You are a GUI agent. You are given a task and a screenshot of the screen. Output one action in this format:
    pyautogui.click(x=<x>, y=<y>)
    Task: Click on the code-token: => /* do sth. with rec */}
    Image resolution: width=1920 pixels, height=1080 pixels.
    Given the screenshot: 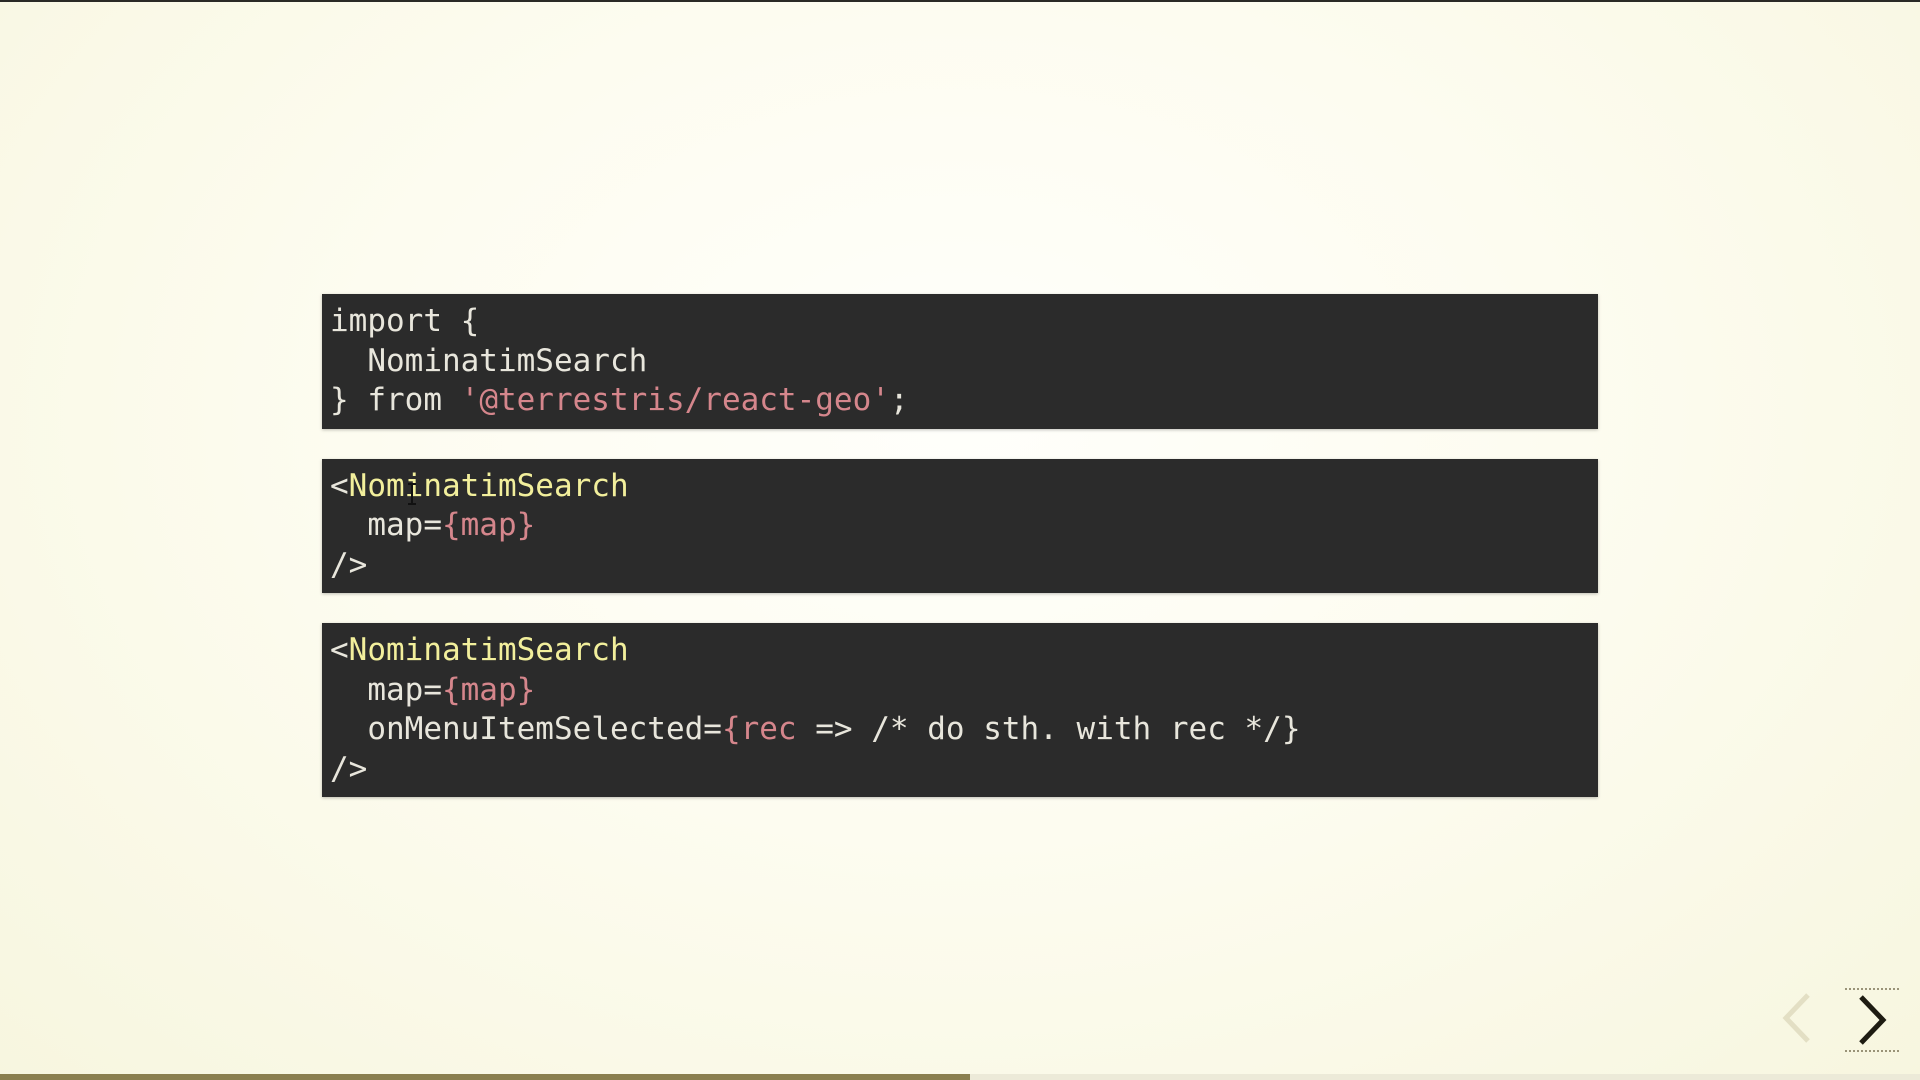 What is the action you would take?
    pyautogui.click(x=1048, y=729)
    